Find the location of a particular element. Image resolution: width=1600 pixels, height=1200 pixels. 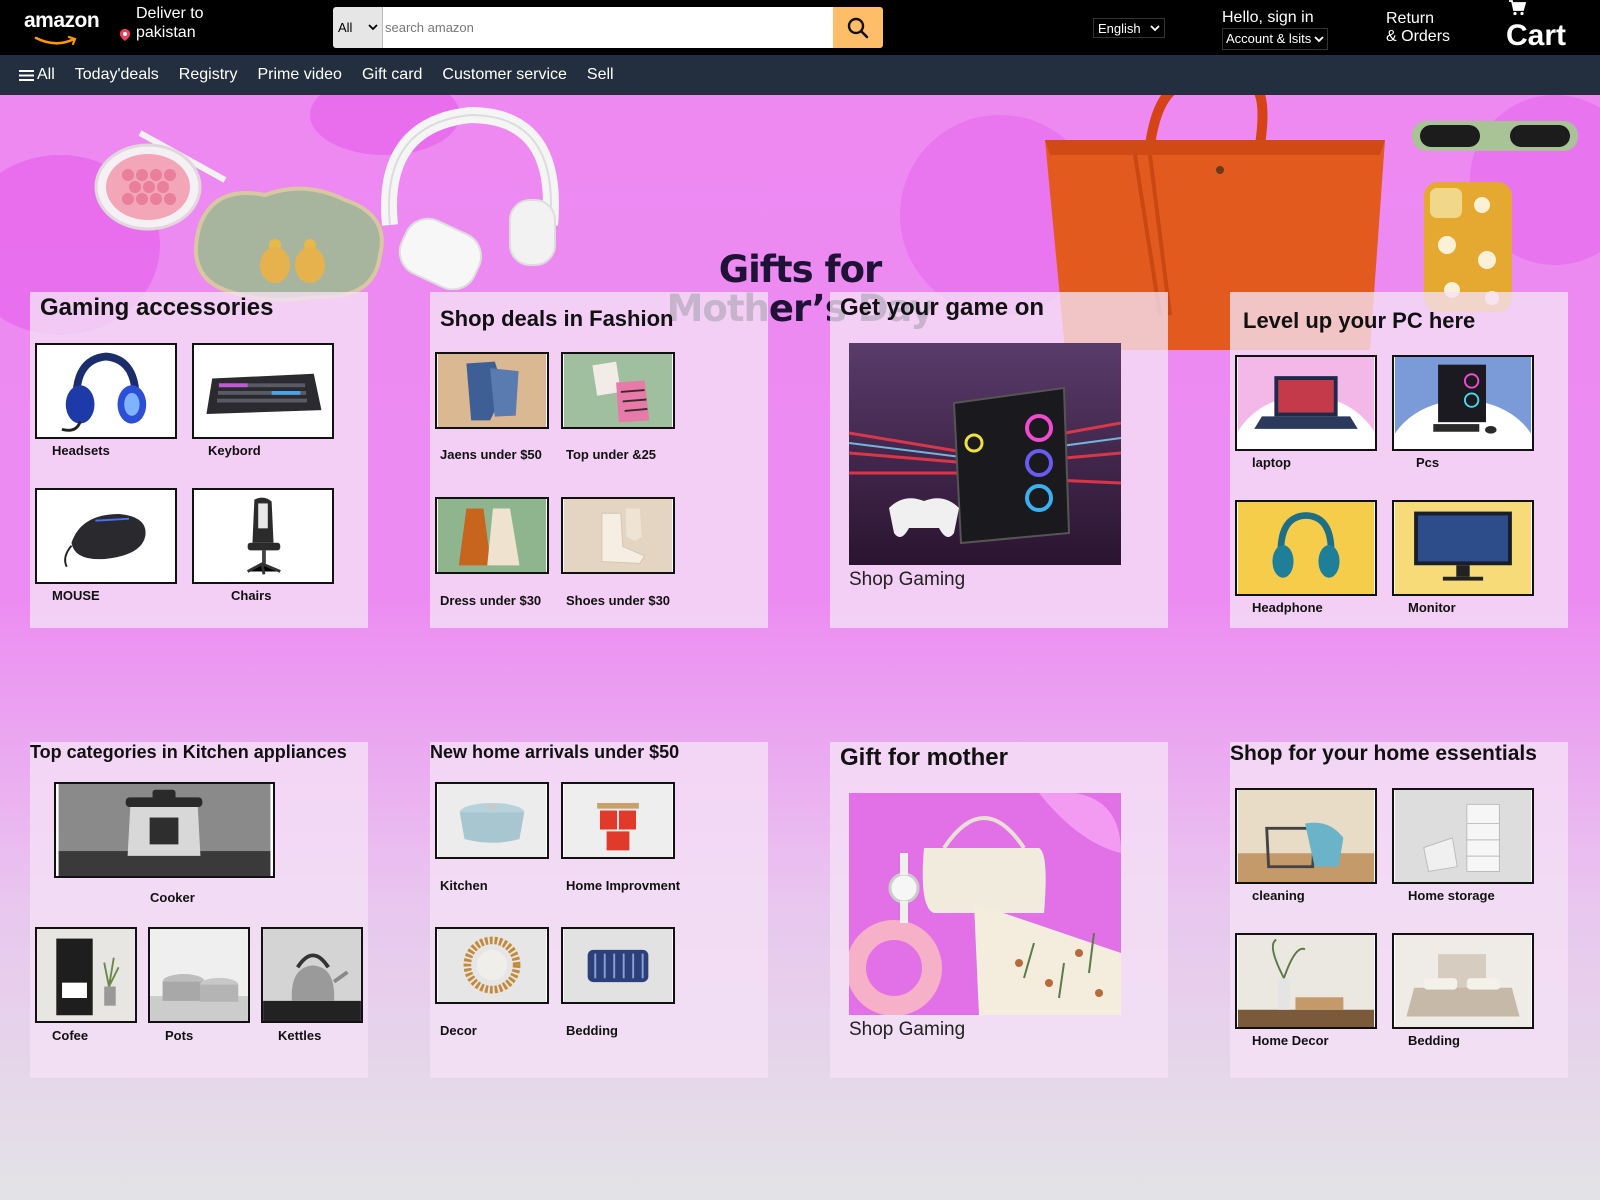

card-title: Top categories in Kitchen appliances is located at coordinates (188, 752).